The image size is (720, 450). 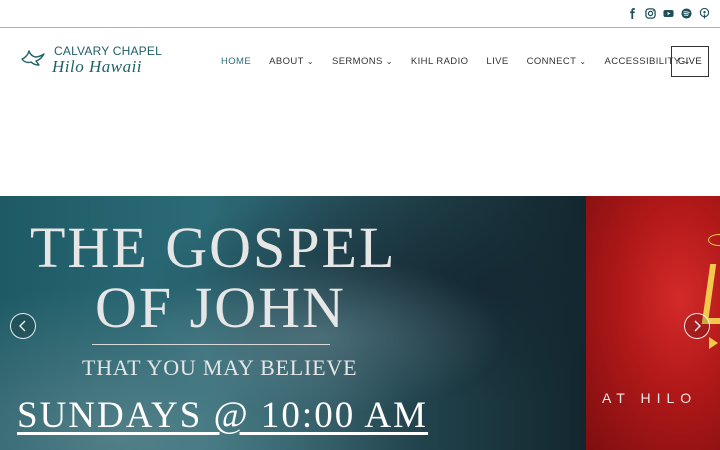 I want to click on youtube-icon, so click(x=668, y=13).